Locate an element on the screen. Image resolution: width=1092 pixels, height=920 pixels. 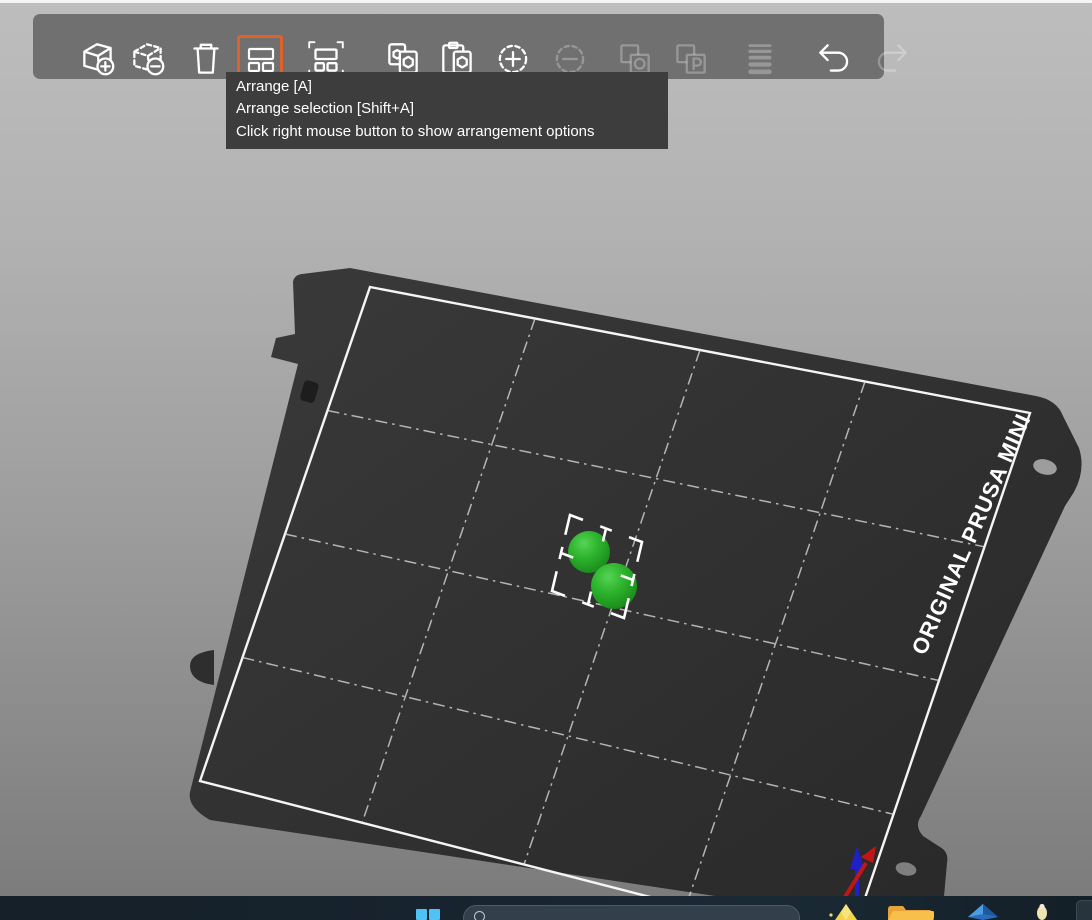
search-icon is located at coordinates (479, 915).